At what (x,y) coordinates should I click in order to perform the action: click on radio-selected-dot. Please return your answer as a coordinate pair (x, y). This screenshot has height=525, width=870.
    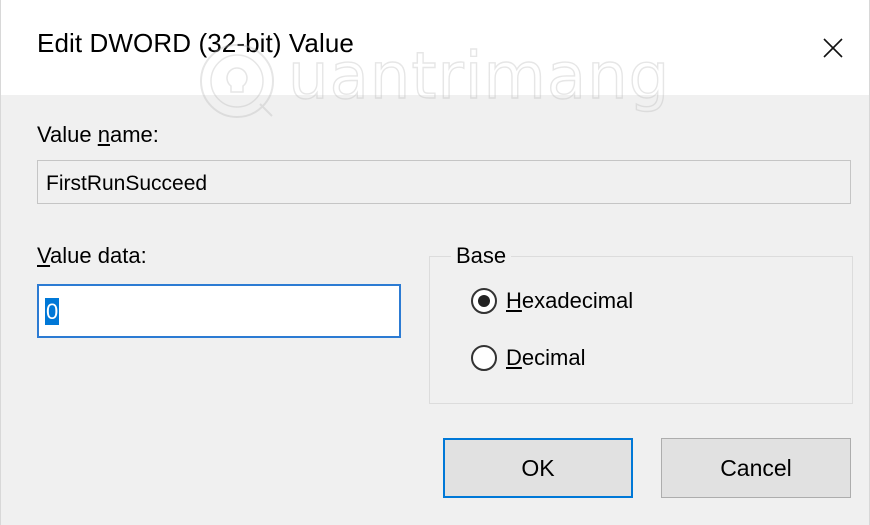
    Looking at the image, I should click on (484, 301).